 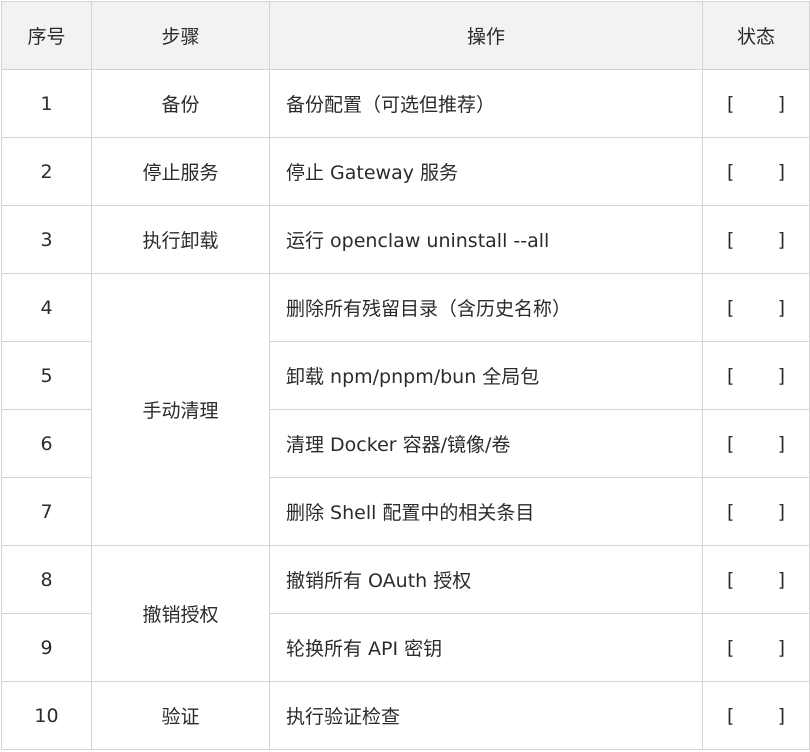 What do you see at coordinates (486, 171) in the screenshot?
I see `row-operation: 停止 Gateway 服务` at bounding box center [486, 171].